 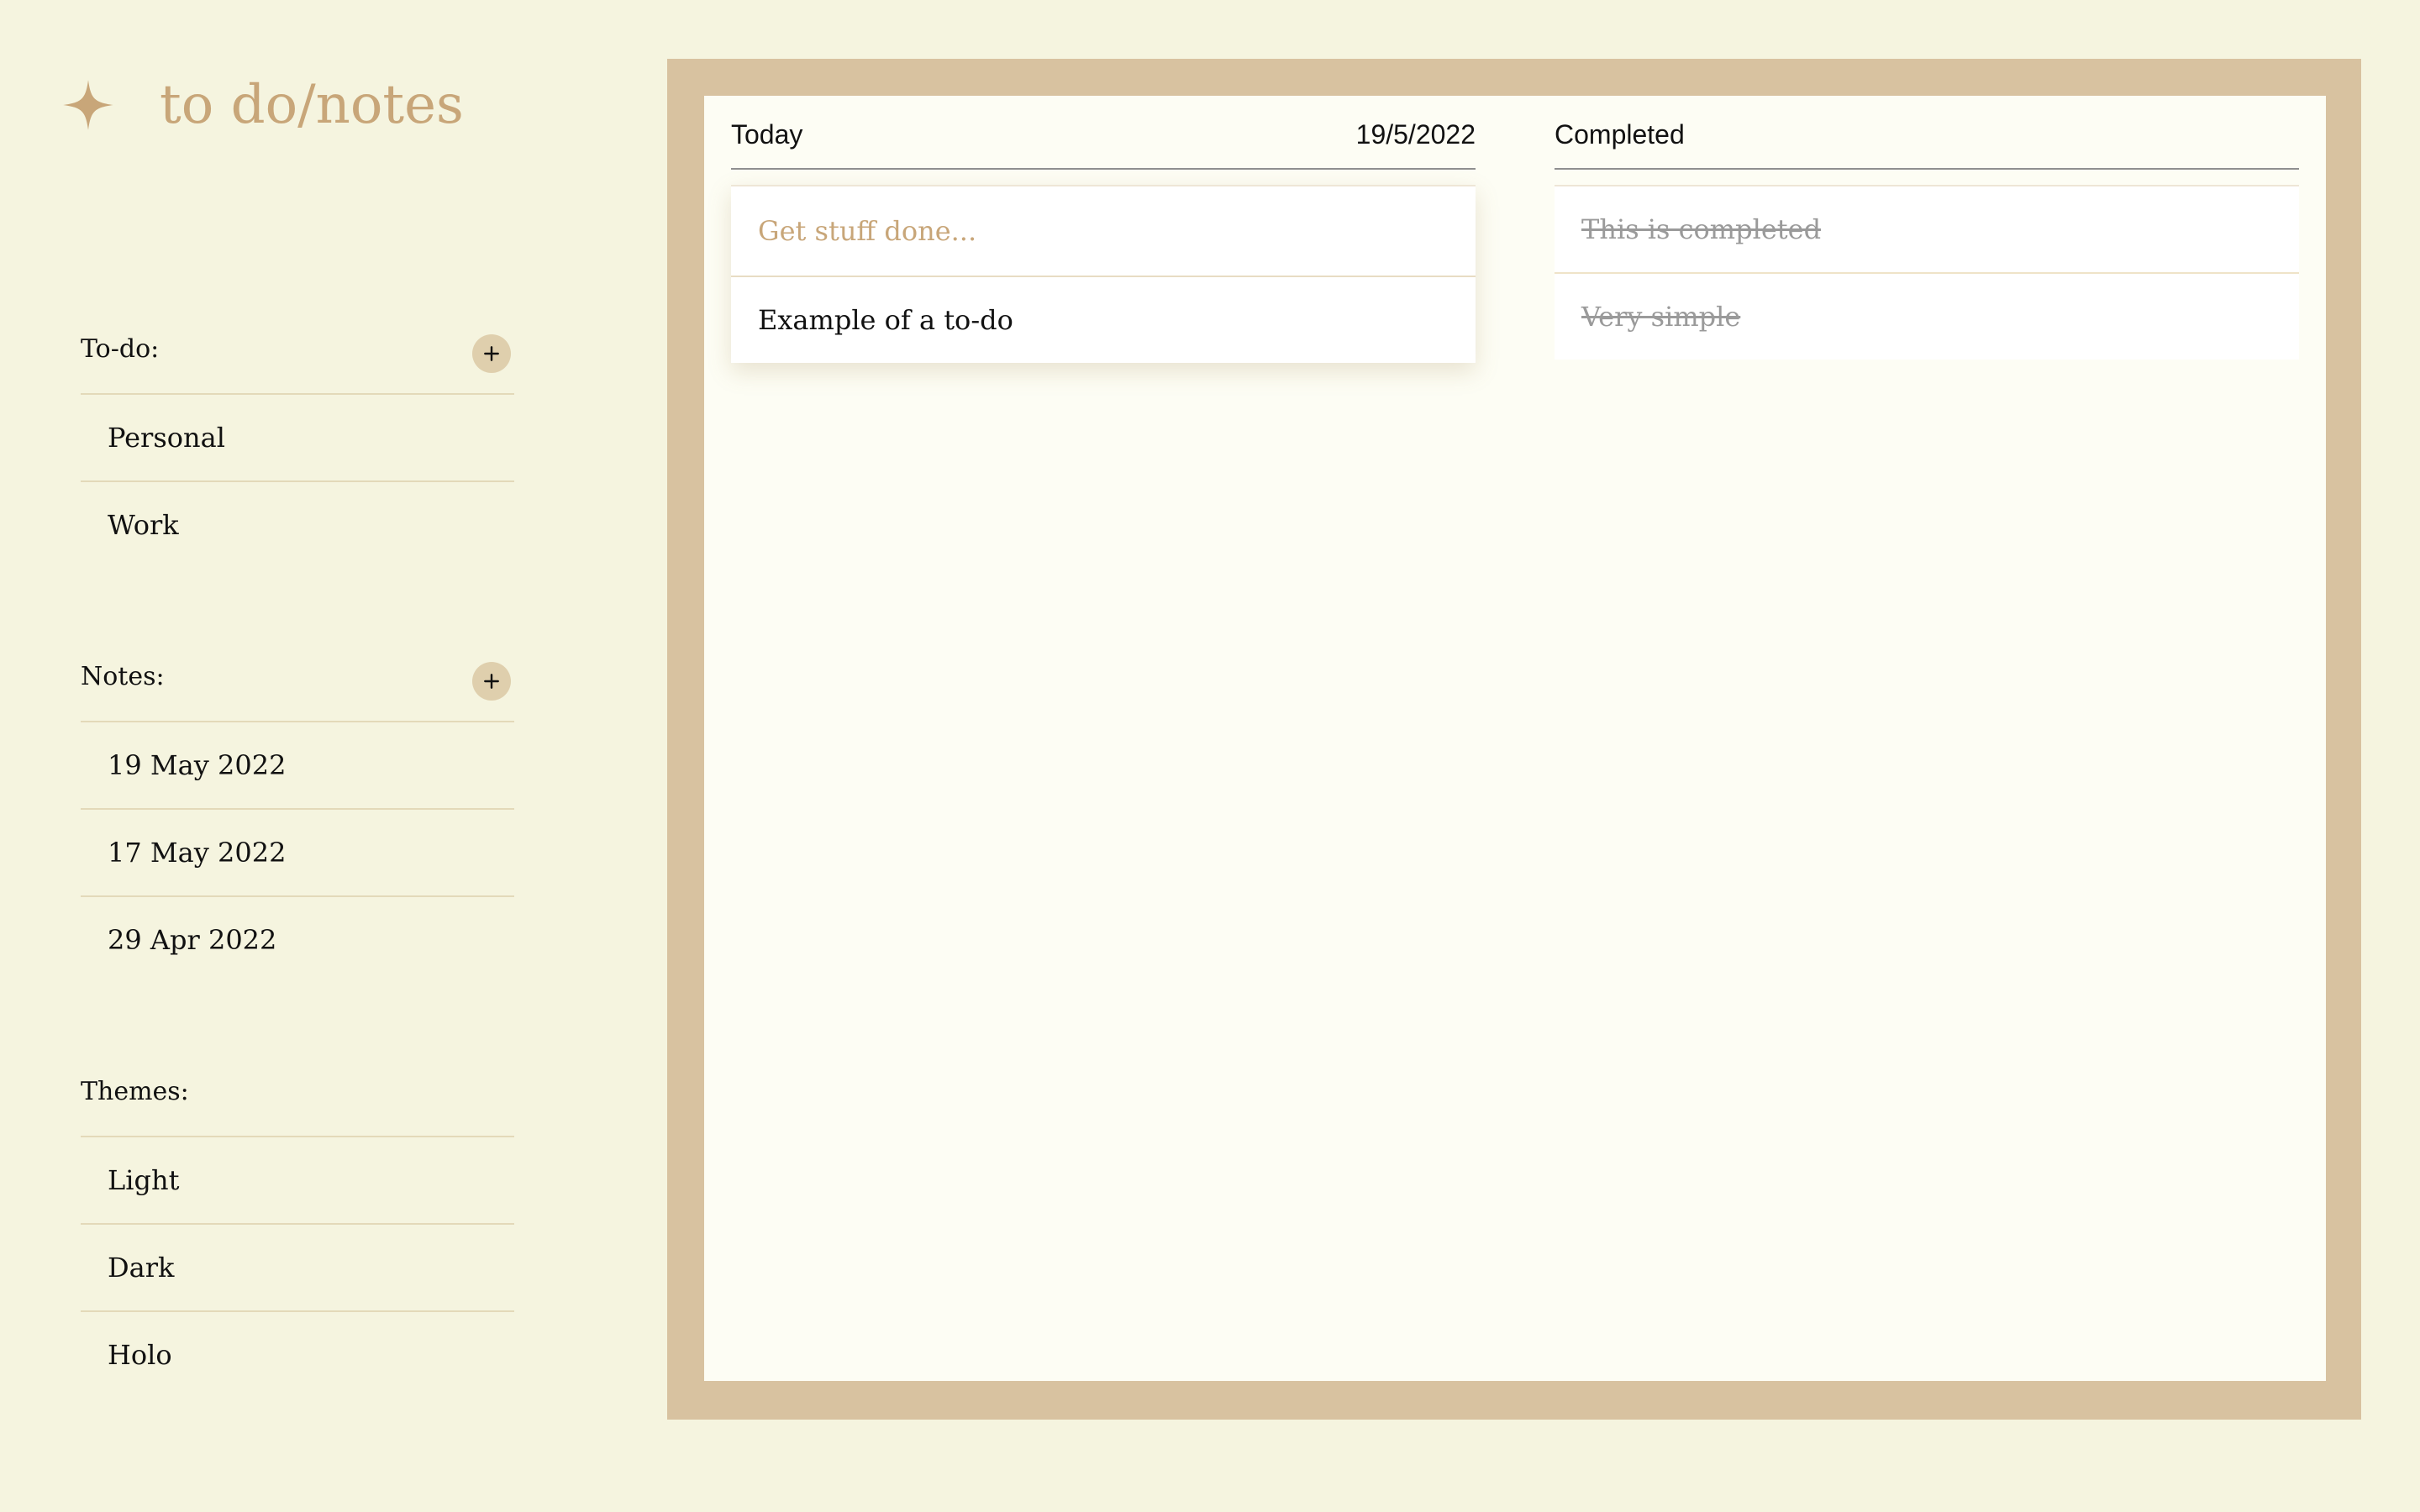 What do you see at coordinates (1620, 134) in the screenshot?
I see `completed-title: Completed` at bounding box center [1620, 134].